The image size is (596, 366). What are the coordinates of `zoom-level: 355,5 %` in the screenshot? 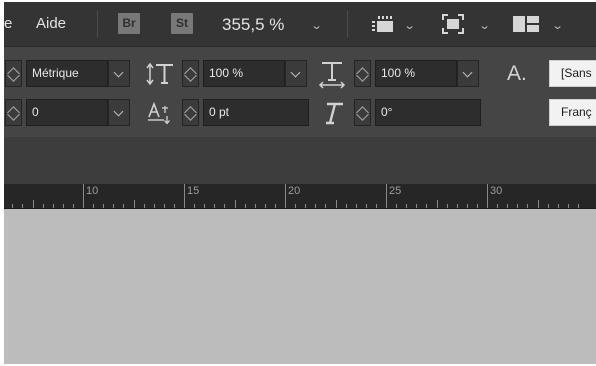 It's located at (253, 25).